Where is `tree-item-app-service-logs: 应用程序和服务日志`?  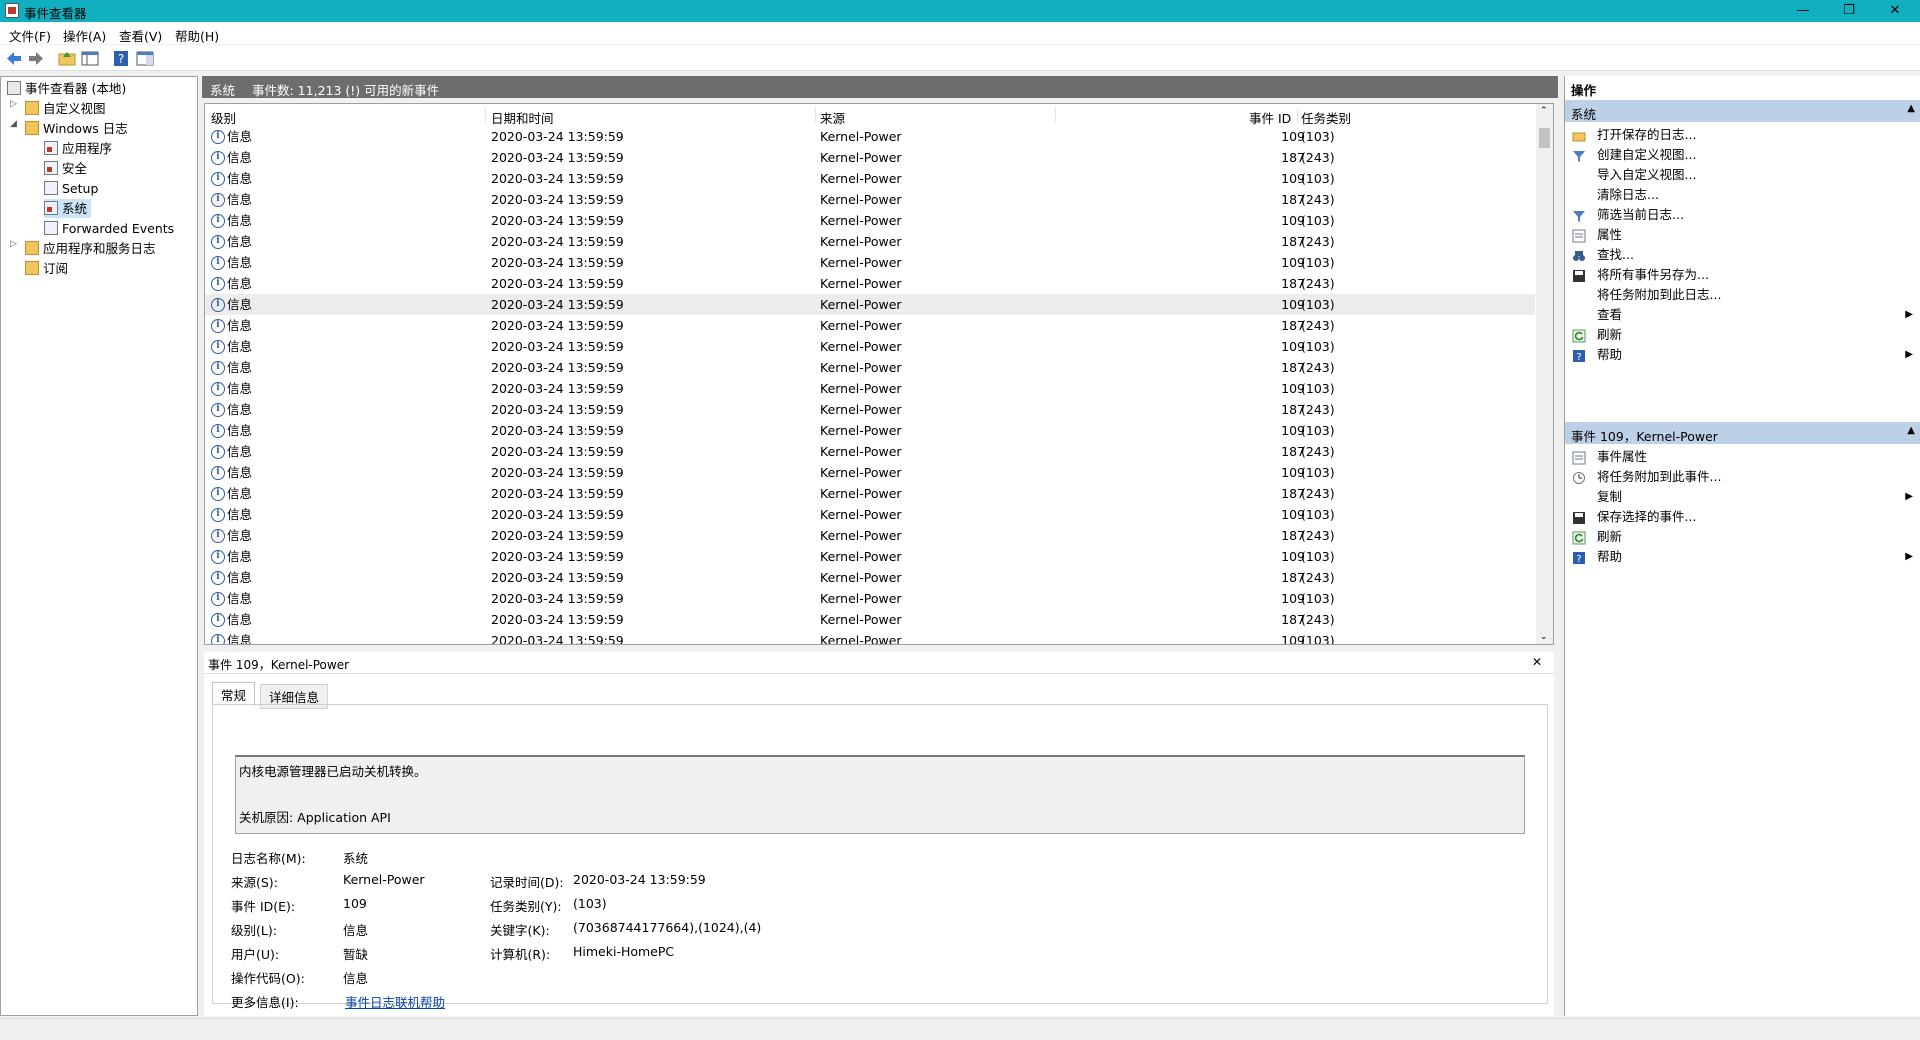
tree-item-app-service-logs: 应用程序和服务日志 is located at coordinates (90, 248).